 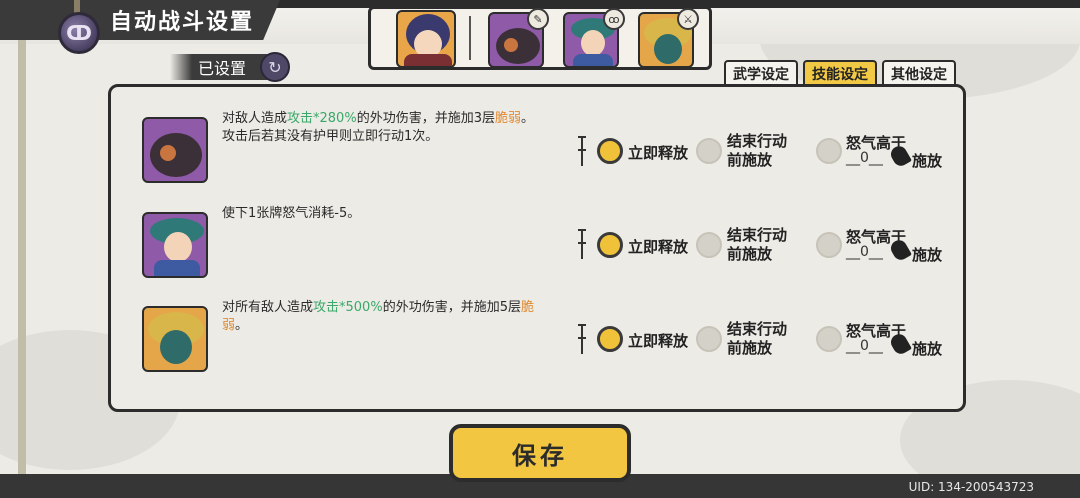 What do you see at coordinates (593, 60) in the screenshot?
I see `portrait-robe` at bounding box center [593, 60].